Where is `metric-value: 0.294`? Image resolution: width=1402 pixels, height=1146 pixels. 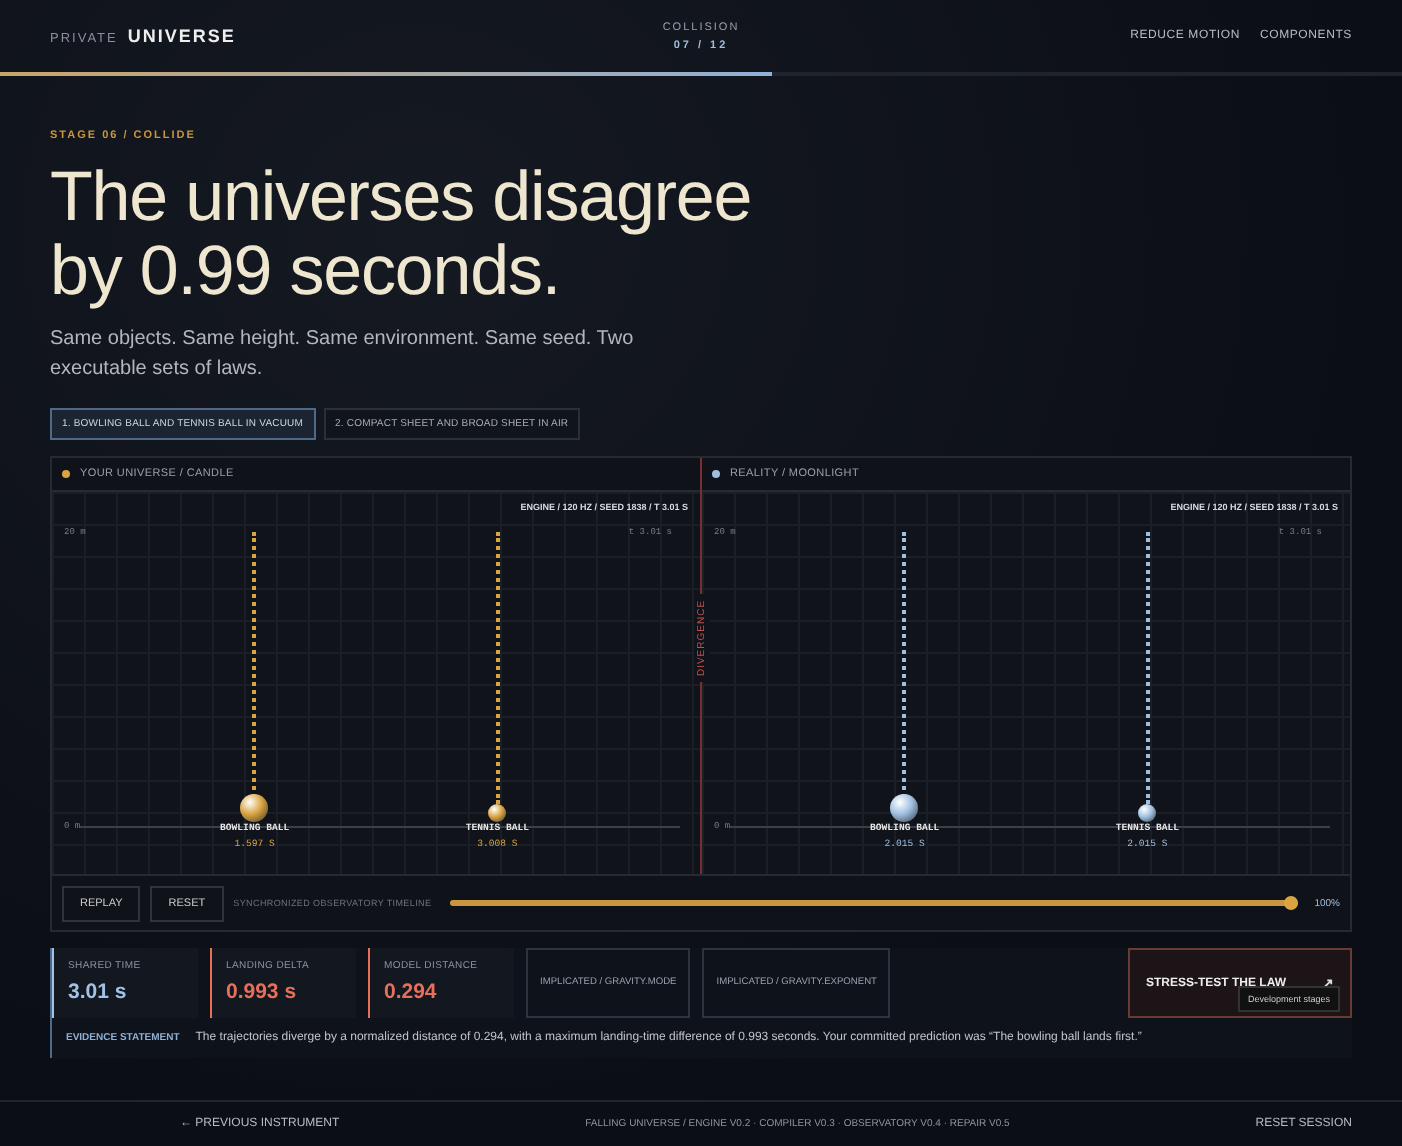
metric-value: 0.294 is located at coordinates (411, 992).